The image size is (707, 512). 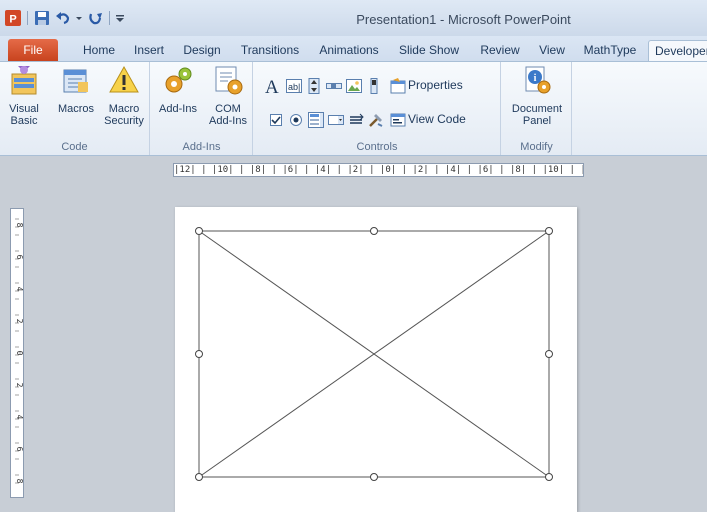 I want to click on tab-home: Home, so click(x=99, y=50).